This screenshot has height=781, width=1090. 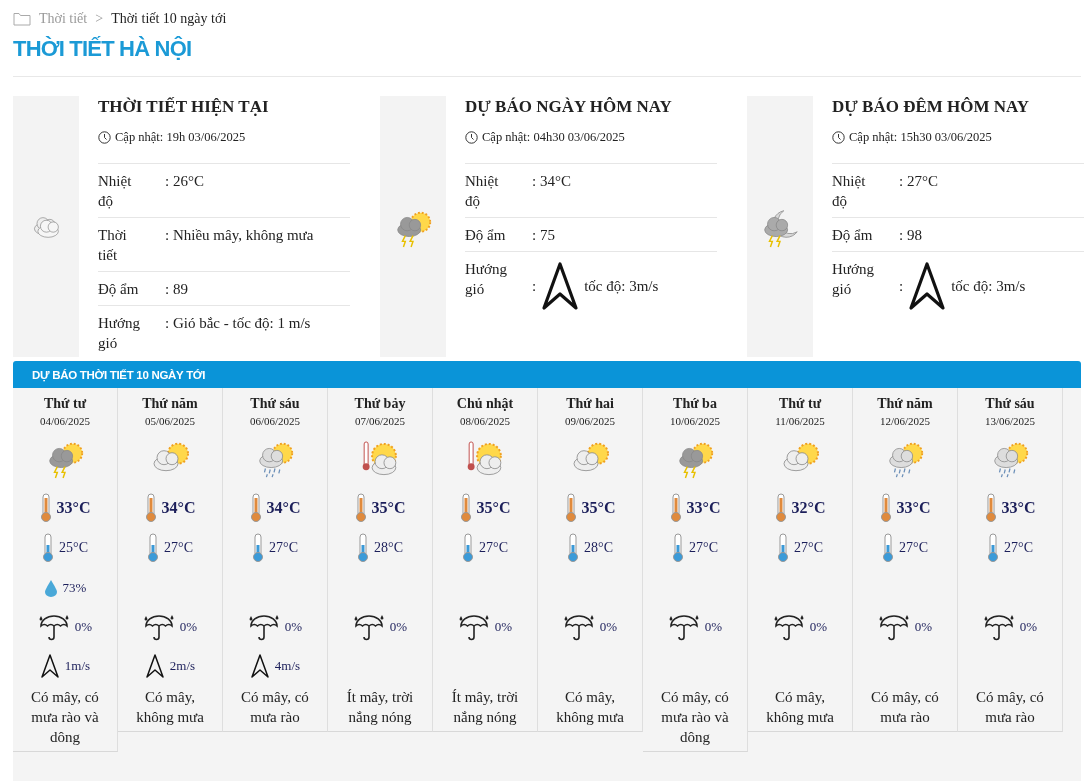 What do you see at coordinates (905, 421) in the screenshot?
I see `day-date: 12/06/2025` at bounding box center [905, 421].